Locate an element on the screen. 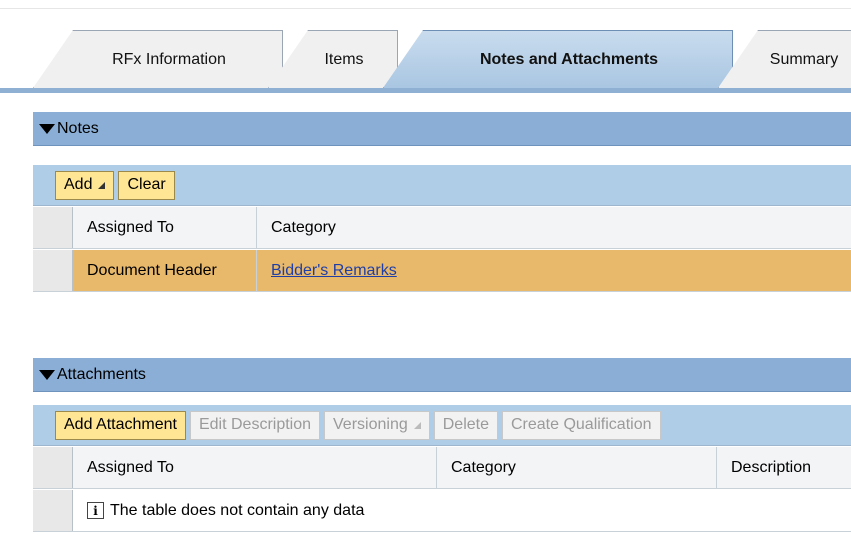  tab-items: Items is located at coordinates (333, 59).